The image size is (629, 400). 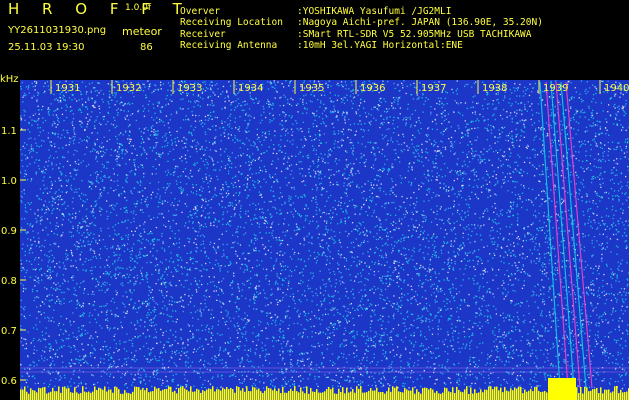 What do you see at coordinates (616, 88) in the screenshot?
I see `time-tick-label: 1940` at bounding box center [616, 88].